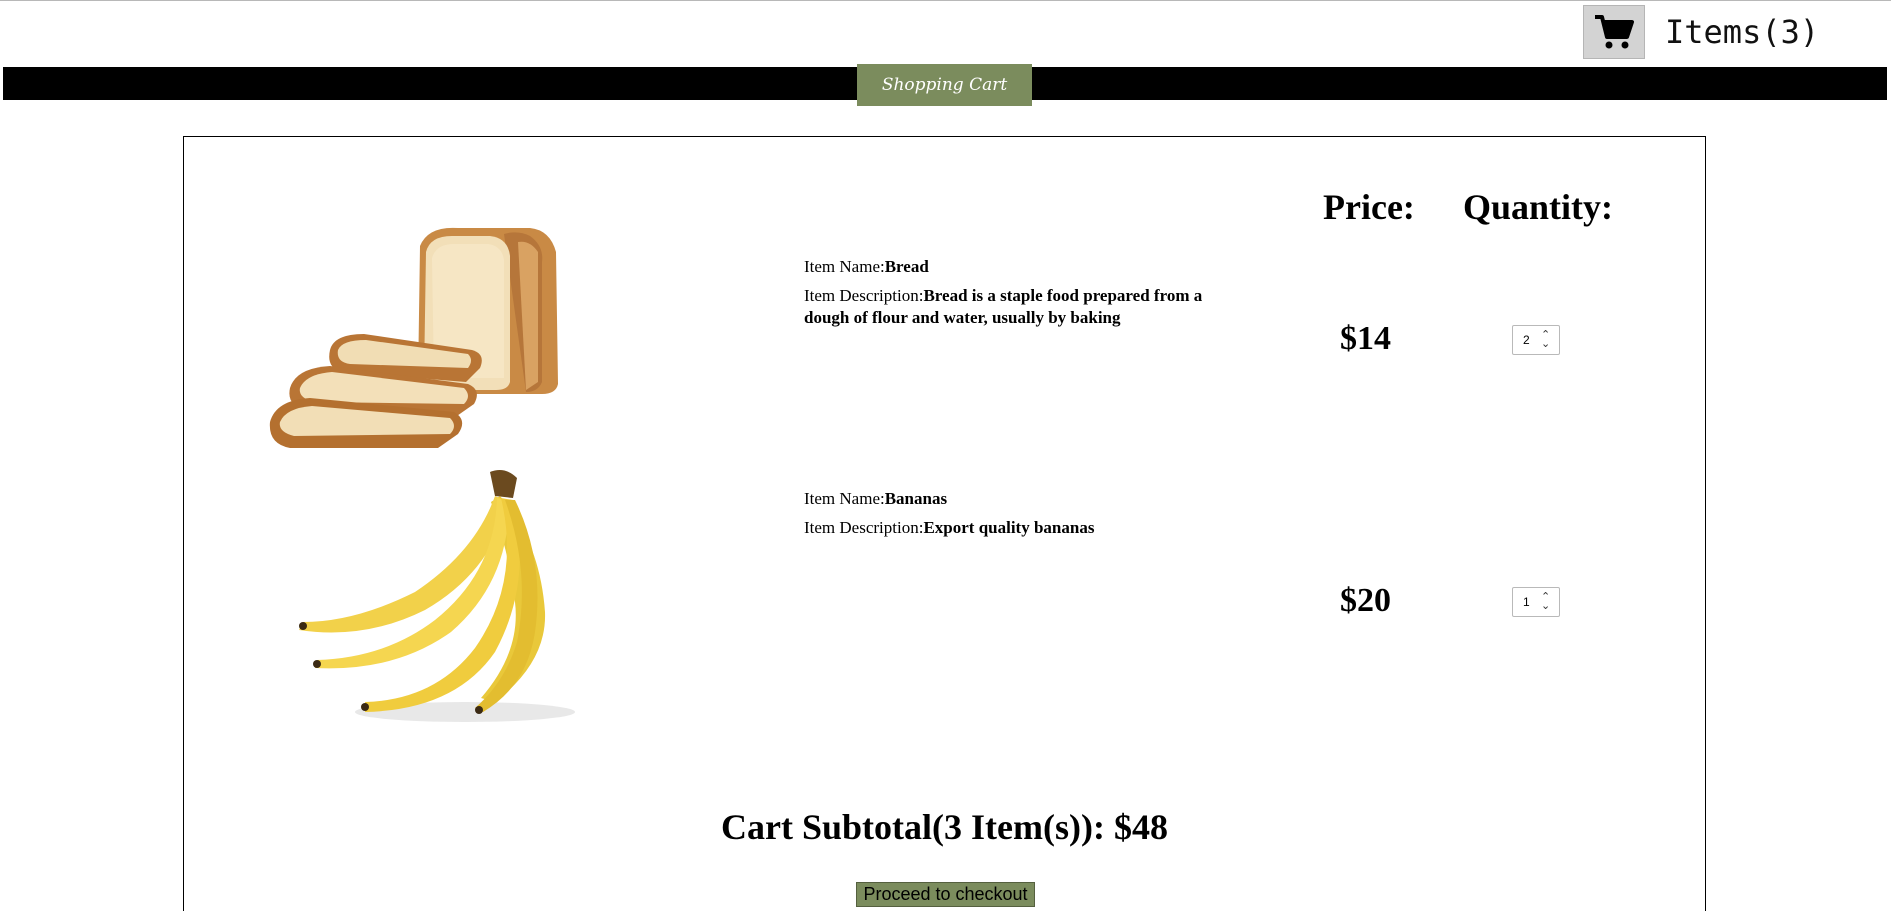  I want to click on item-price: $20, so click(1365, 600).